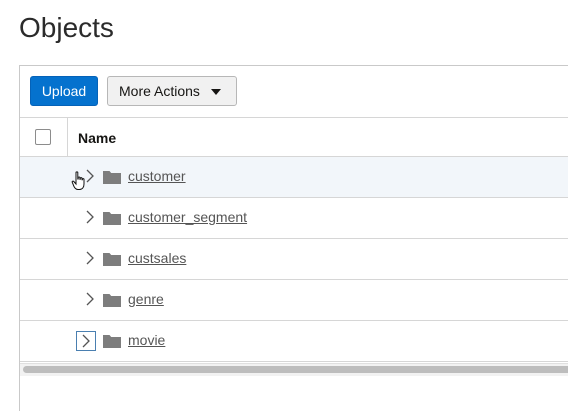  What do you see at coordinates (216, 92) in the screenshot?
I see `caret-down-icon` at bounding box center [216, 92].